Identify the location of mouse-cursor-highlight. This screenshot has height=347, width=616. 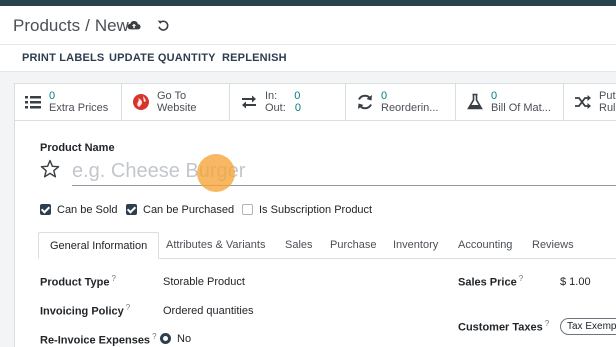
(216, 173).